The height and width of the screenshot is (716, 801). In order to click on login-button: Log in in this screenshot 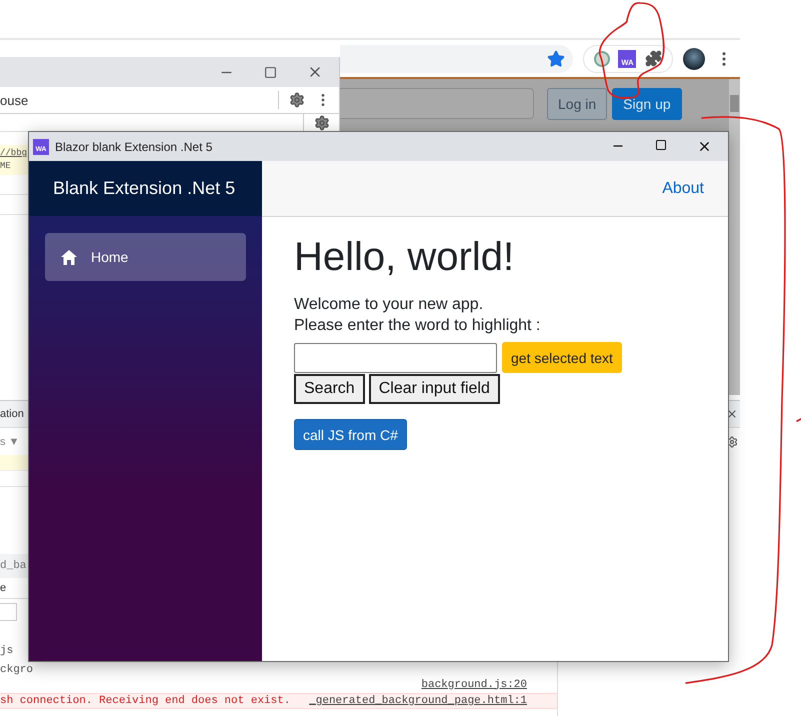, I will do `click(577, 104)`.